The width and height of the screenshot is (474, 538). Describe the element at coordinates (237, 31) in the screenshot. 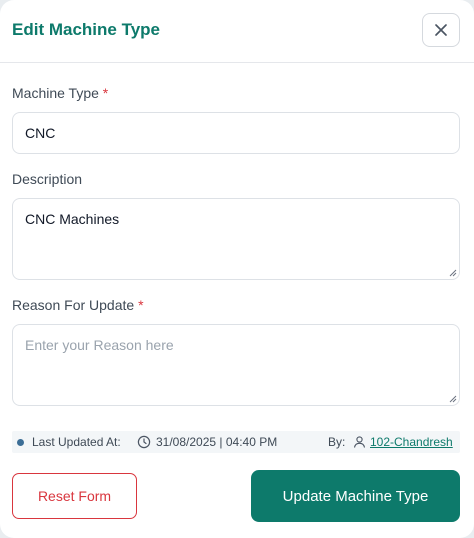

I see `modal-header: Edit Machine Type` at that location.